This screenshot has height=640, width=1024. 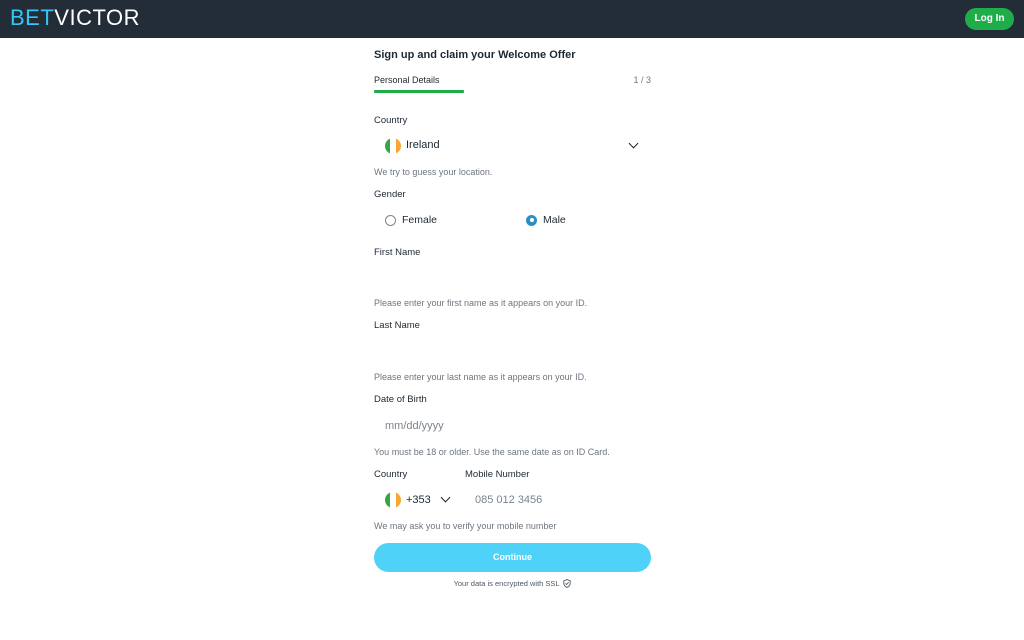 What do you see at coordinates (512, 350) in the screenshot?
I see `last-name-input` at bounding box center [512, 350].